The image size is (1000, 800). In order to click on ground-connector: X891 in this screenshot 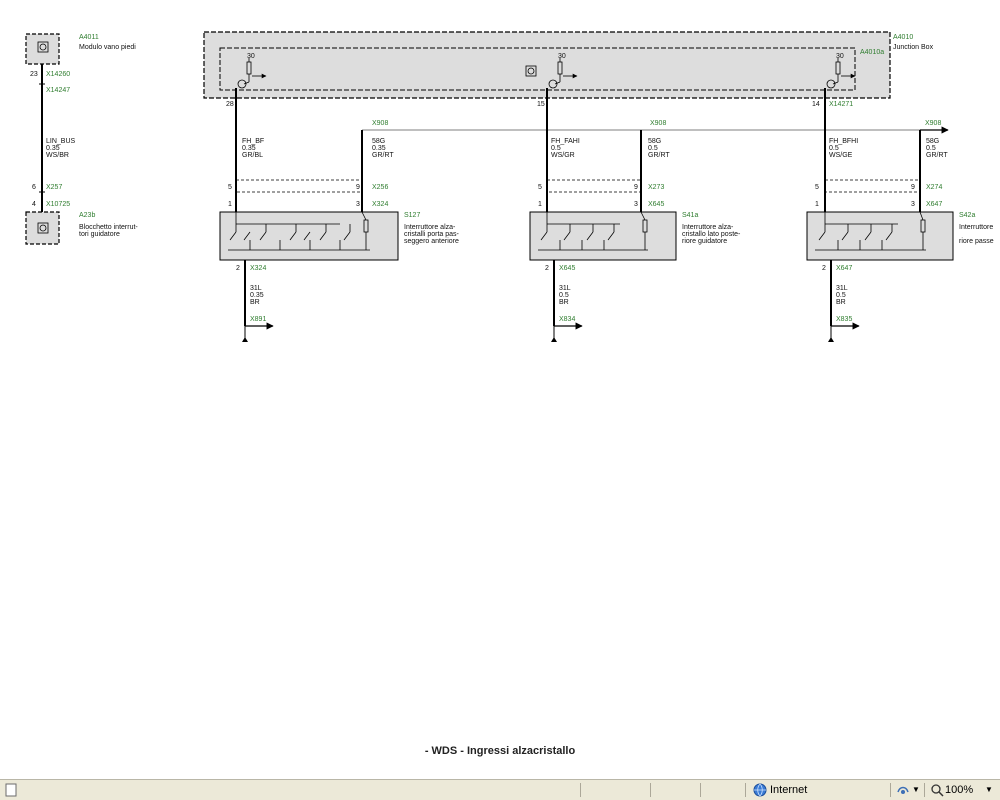, I will do `click(258, 319)`.